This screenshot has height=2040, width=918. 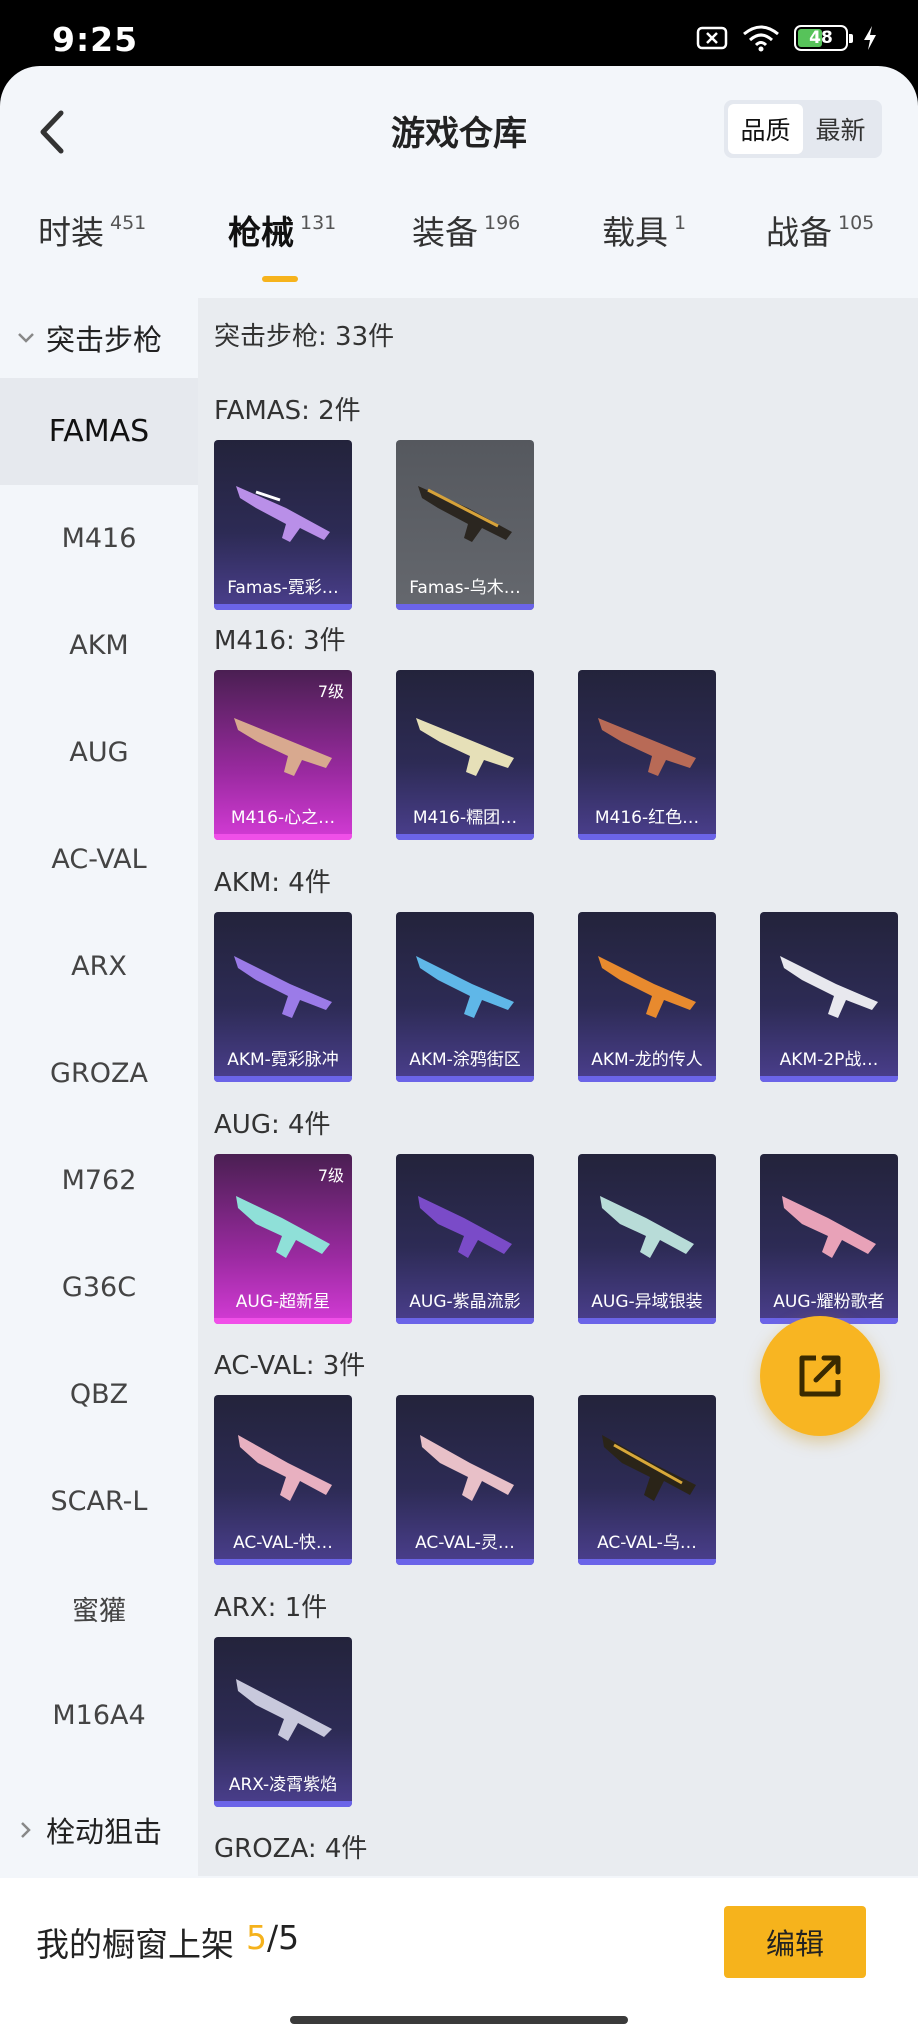 What do you see at coordinates (99, 538) in the screenshot?
I see `sidebar-item-m416: M416` at bounding box center [99, 538].